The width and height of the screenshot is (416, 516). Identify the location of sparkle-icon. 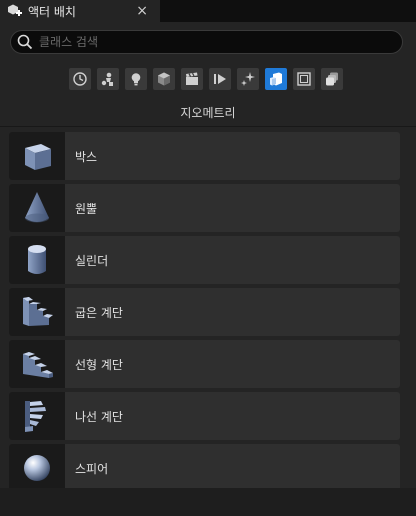
(248, 79).